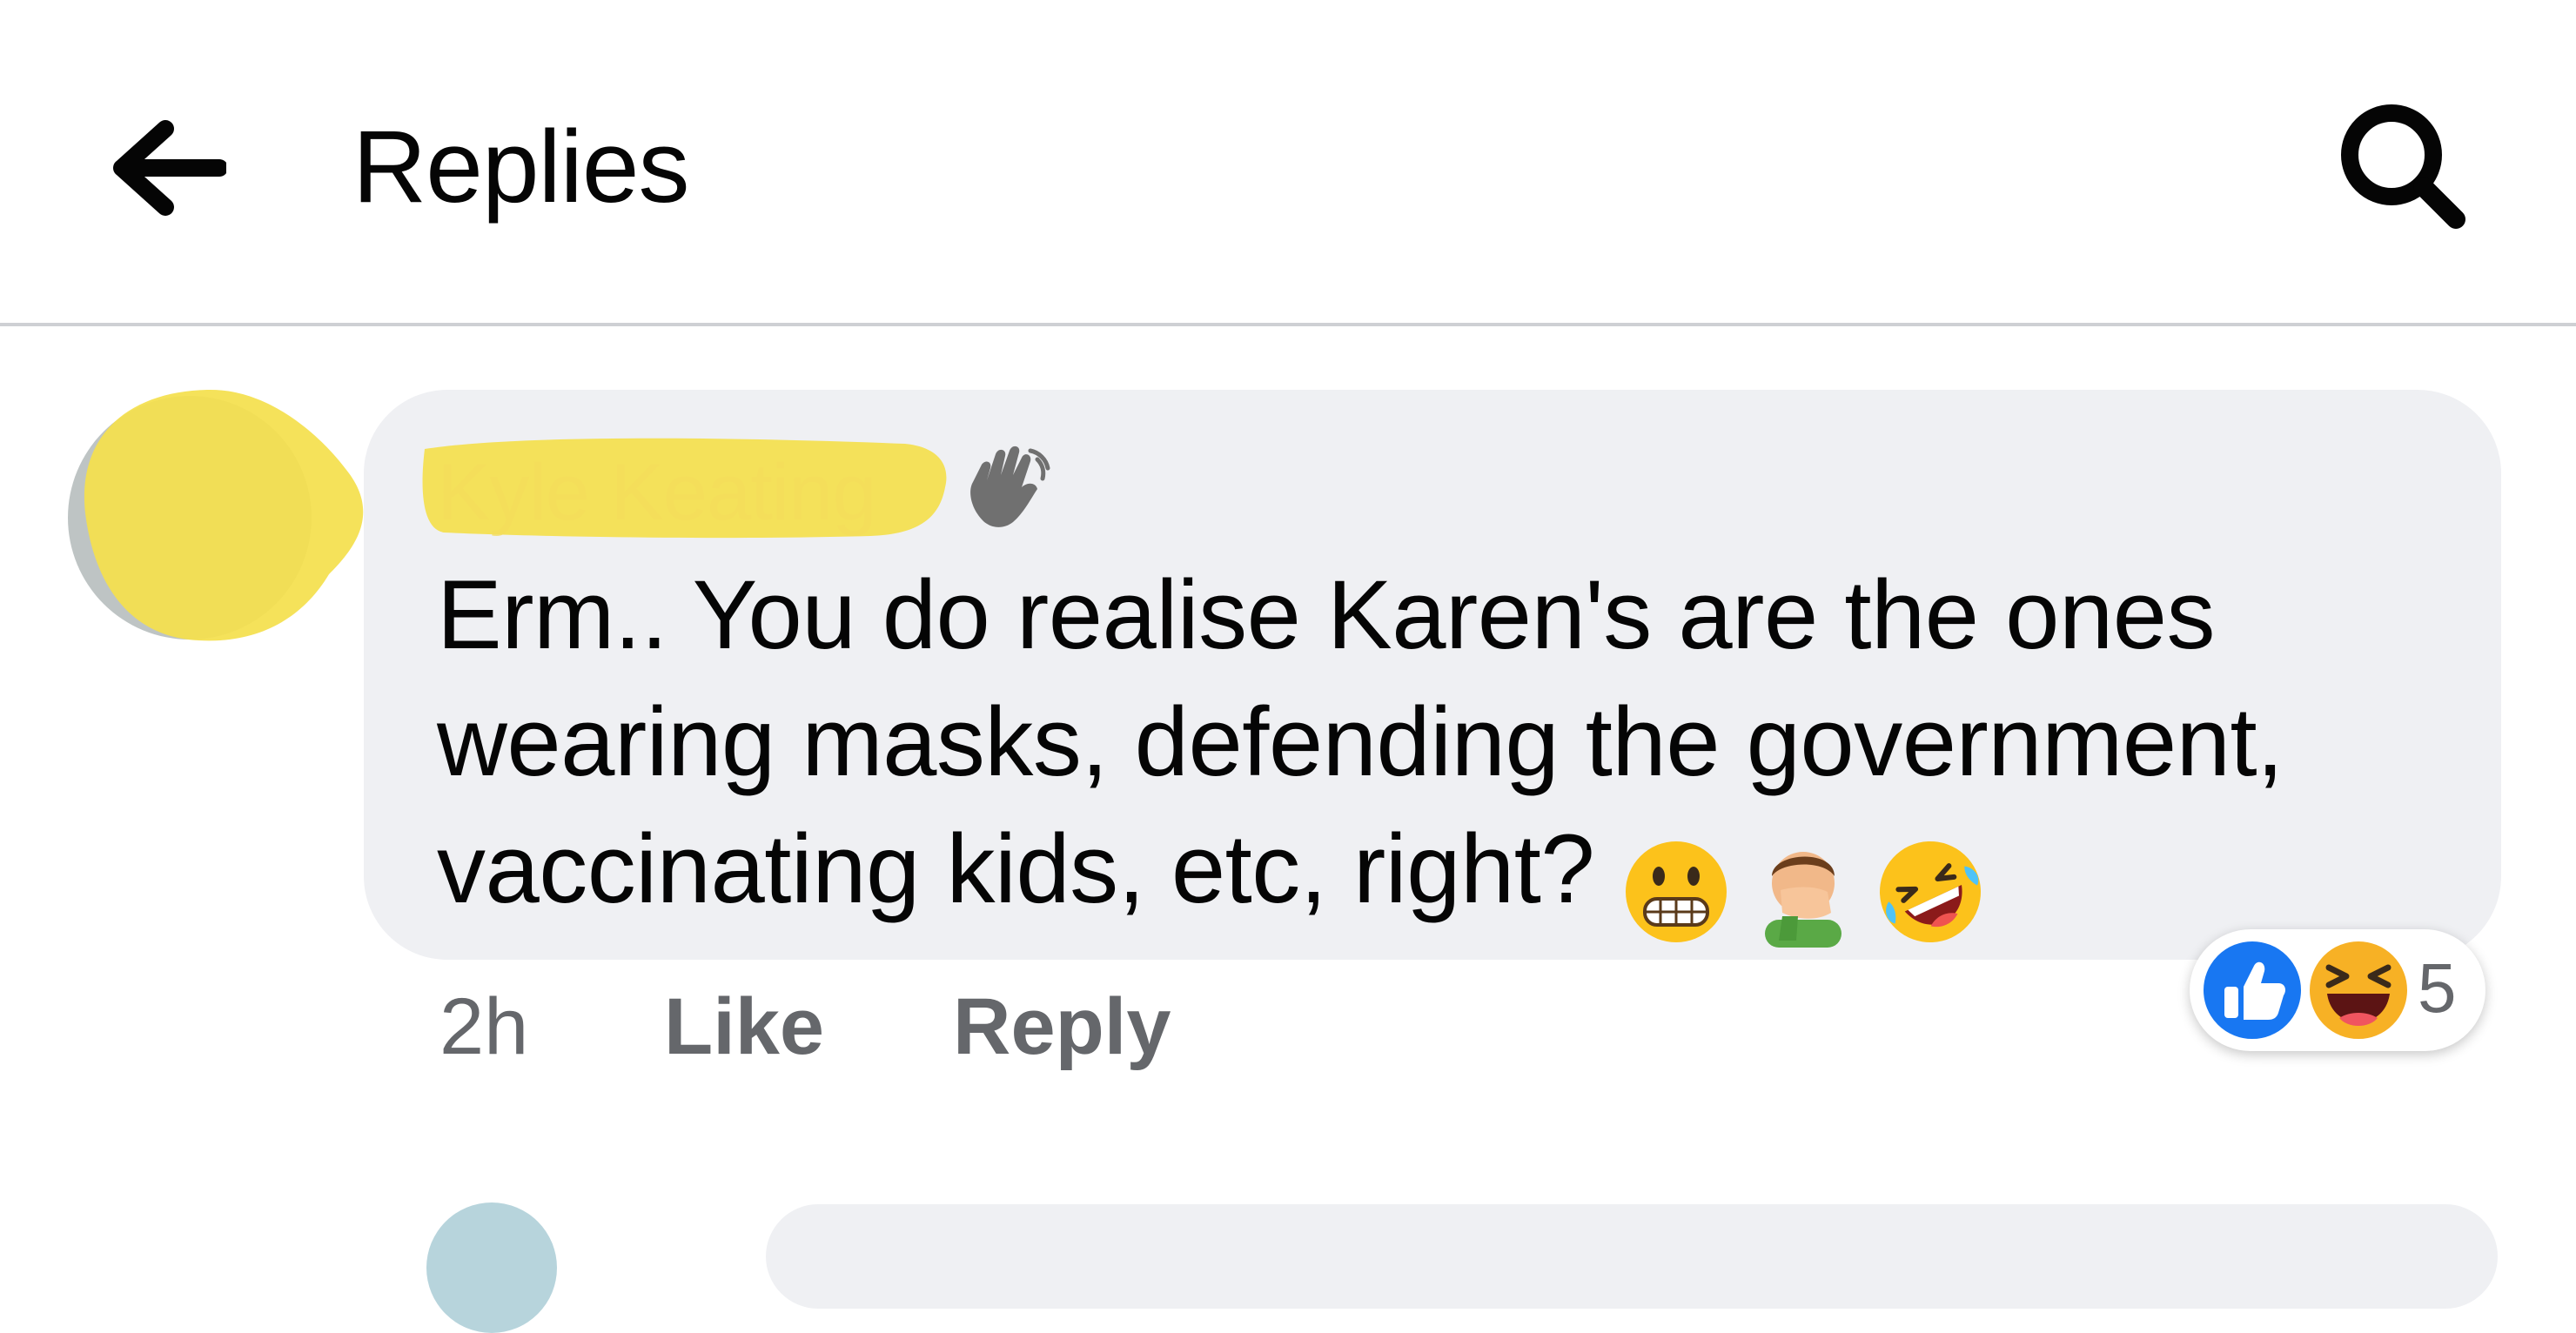  I want to click on waving-hand-icon, so click(1005, 486).